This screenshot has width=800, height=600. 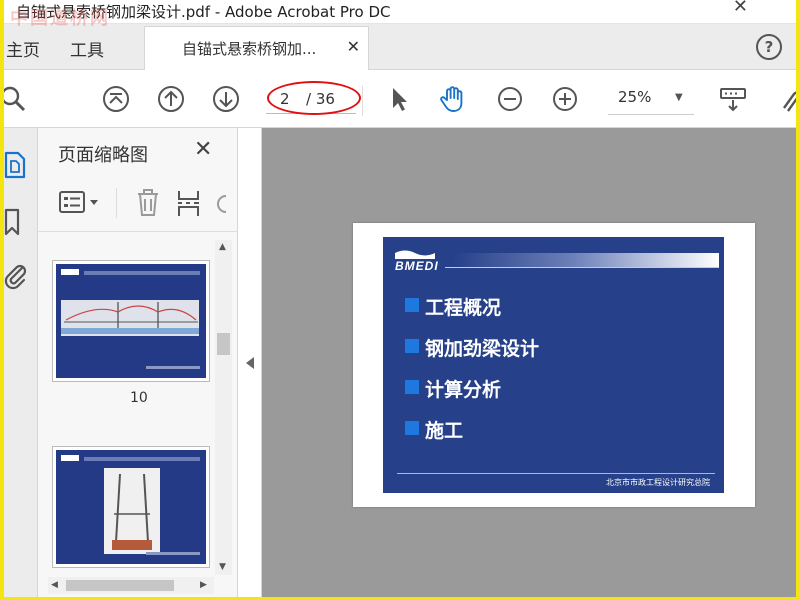 What do you see at coordinates (223, 344) in the screenshot?
I see `vertical-scroll-thumb` at bounding box center [223, 344].